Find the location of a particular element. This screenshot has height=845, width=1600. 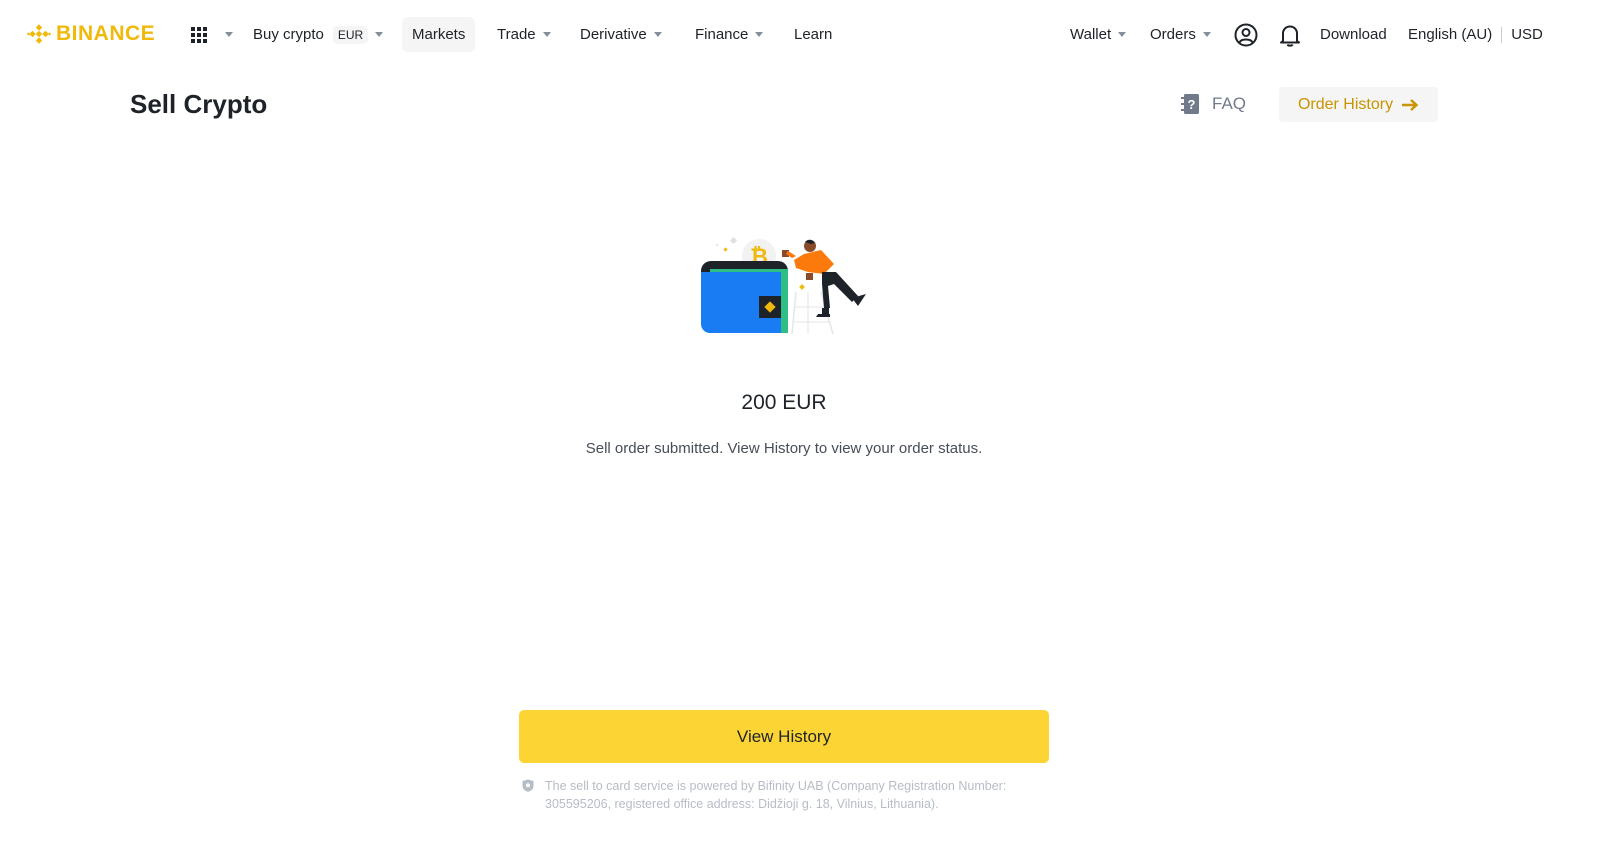

user-circle-icon is located at coordinates (1246, 35).